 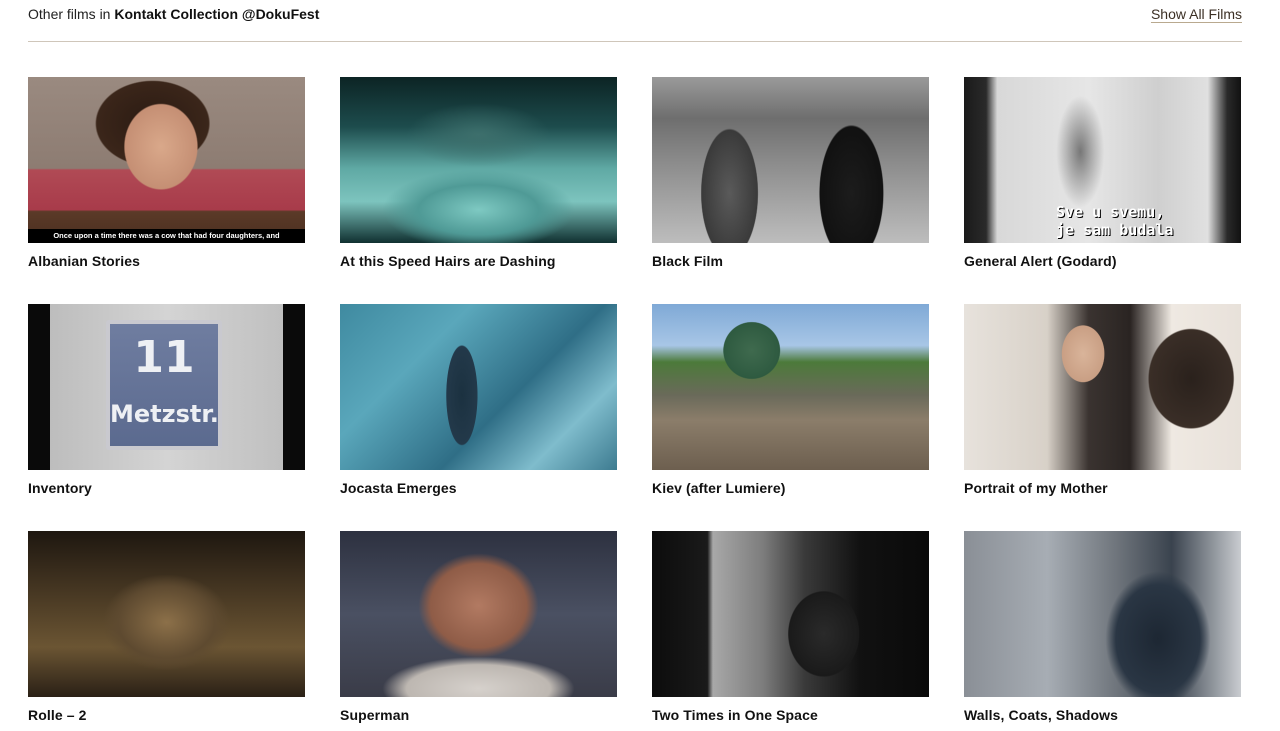 I want to click on show-all-films-link: Show All Films, so click(x=1196, y=14).